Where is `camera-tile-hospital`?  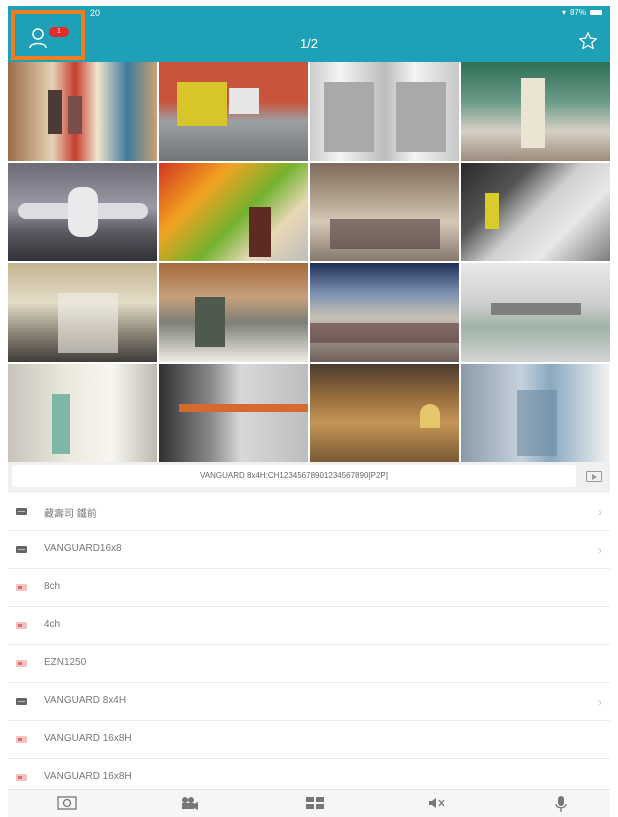 camera-tile-hospital is located at coordinates (82, 412).